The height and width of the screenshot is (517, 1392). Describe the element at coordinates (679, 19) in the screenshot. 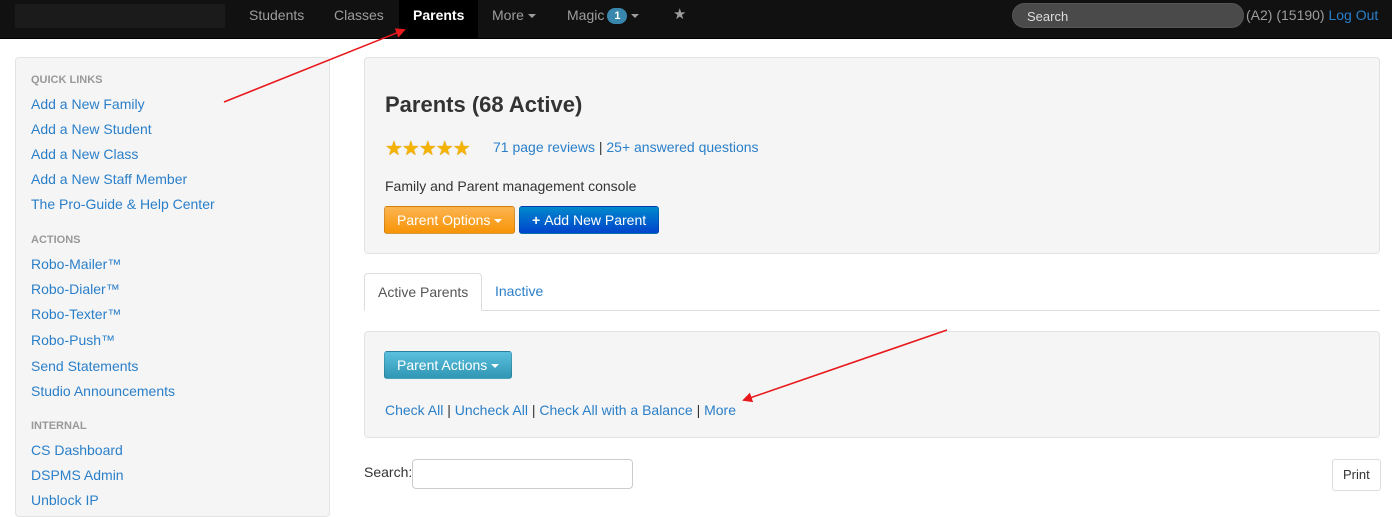

I see `favorites-star-icon: ★` at that location.